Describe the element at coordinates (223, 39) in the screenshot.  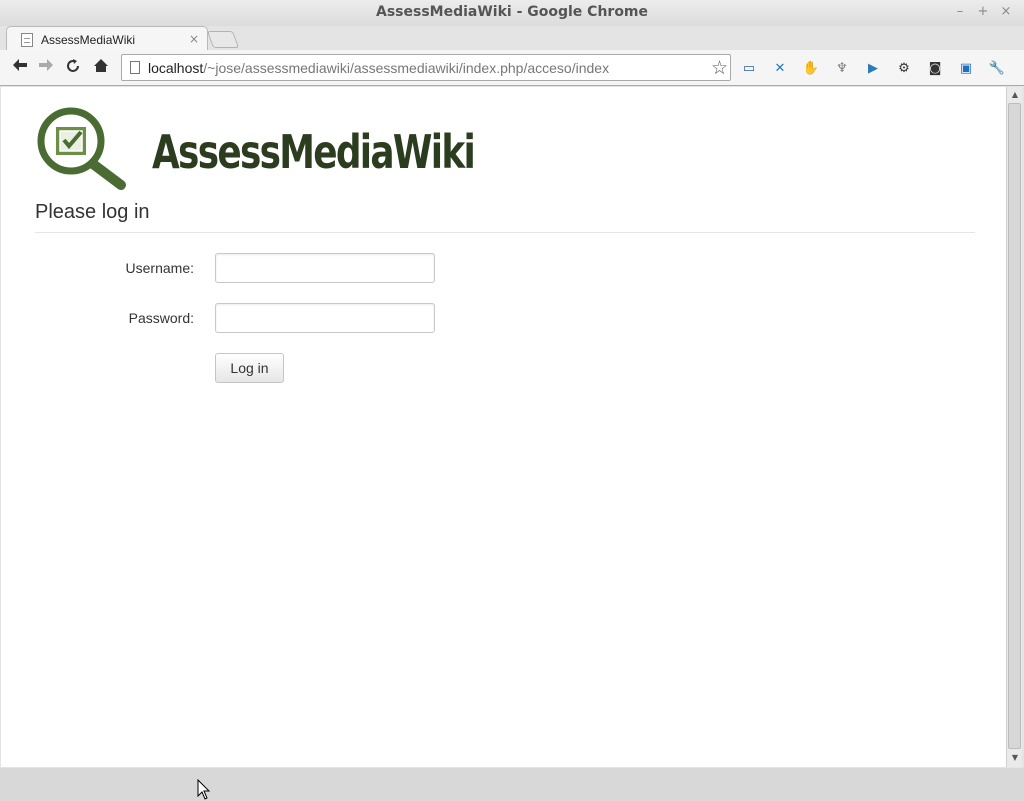
I see `new-tab-button` at that location.